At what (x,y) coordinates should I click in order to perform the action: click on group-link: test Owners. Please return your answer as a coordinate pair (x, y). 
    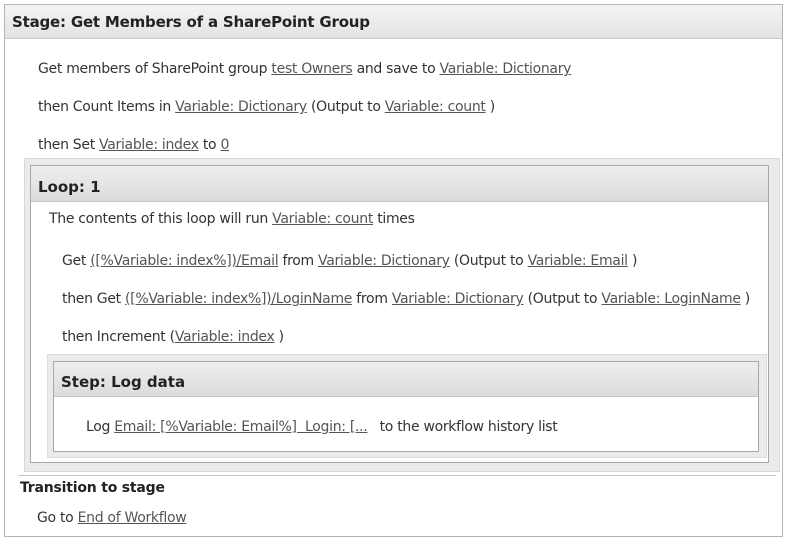
    Looking at the image, I should click on (311, 69).